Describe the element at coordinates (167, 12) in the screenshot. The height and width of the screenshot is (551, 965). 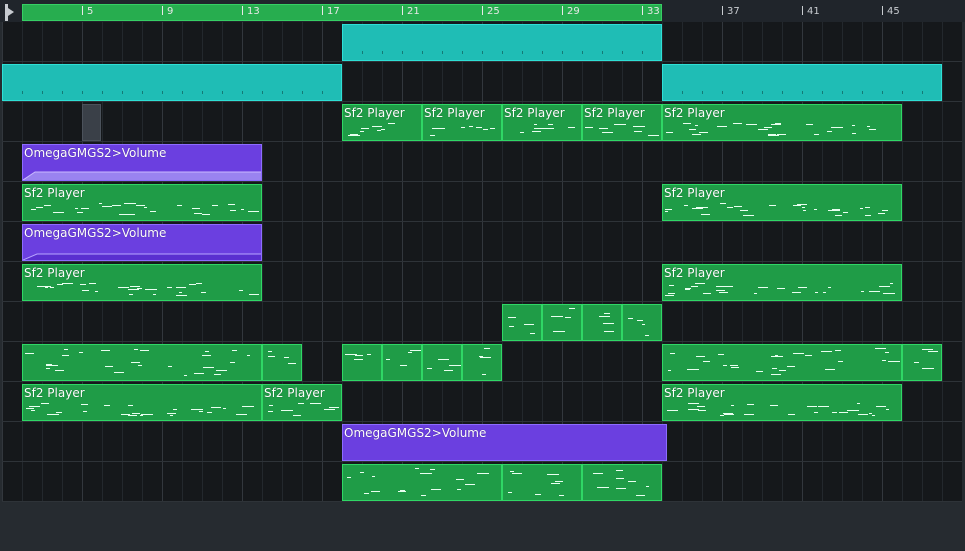
I see `bar-number-9: 9` at that location.